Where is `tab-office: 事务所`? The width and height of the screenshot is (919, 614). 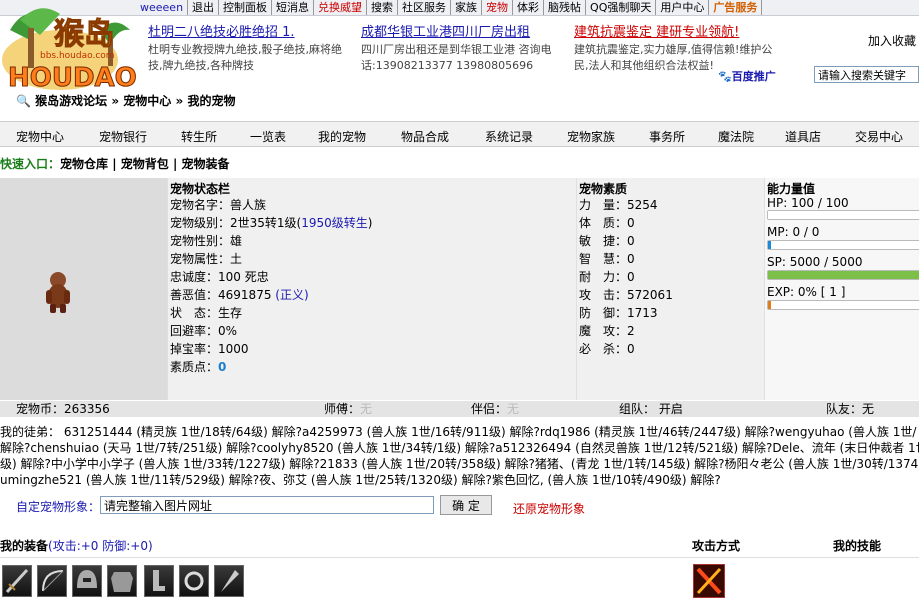
tab-office: 事务所 is located at coordinates (667, 136).